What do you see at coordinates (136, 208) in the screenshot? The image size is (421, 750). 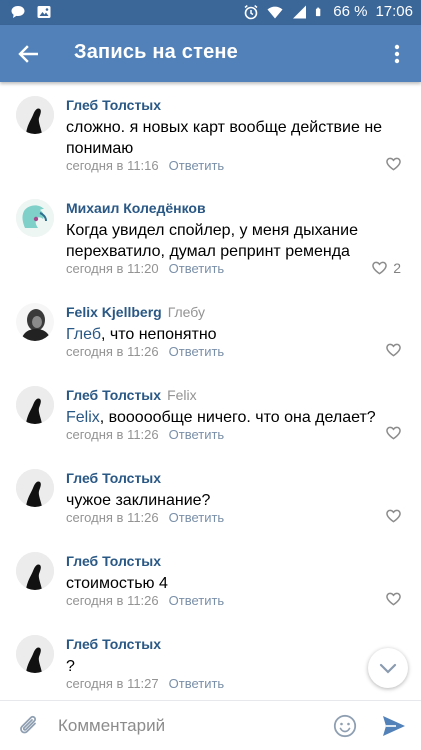 I see `comment-author: Михаил Коледёнков` at bounding box center [136, 208].